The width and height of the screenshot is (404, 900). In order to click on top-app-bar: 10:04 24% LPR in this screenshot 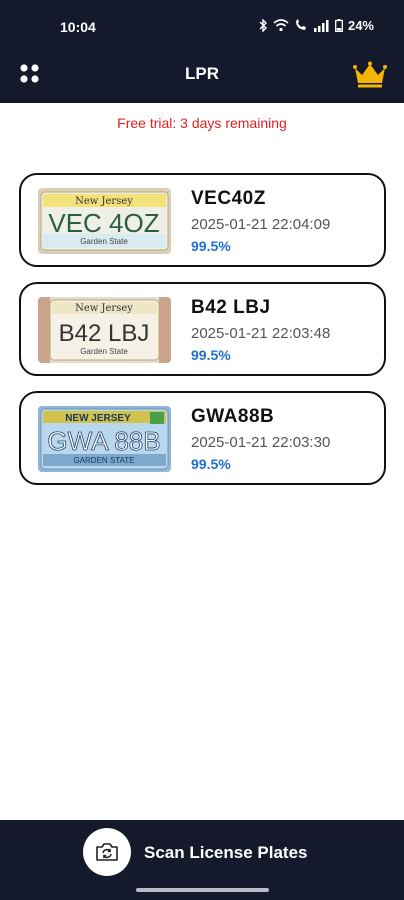, I will do `click(202, 51)`.